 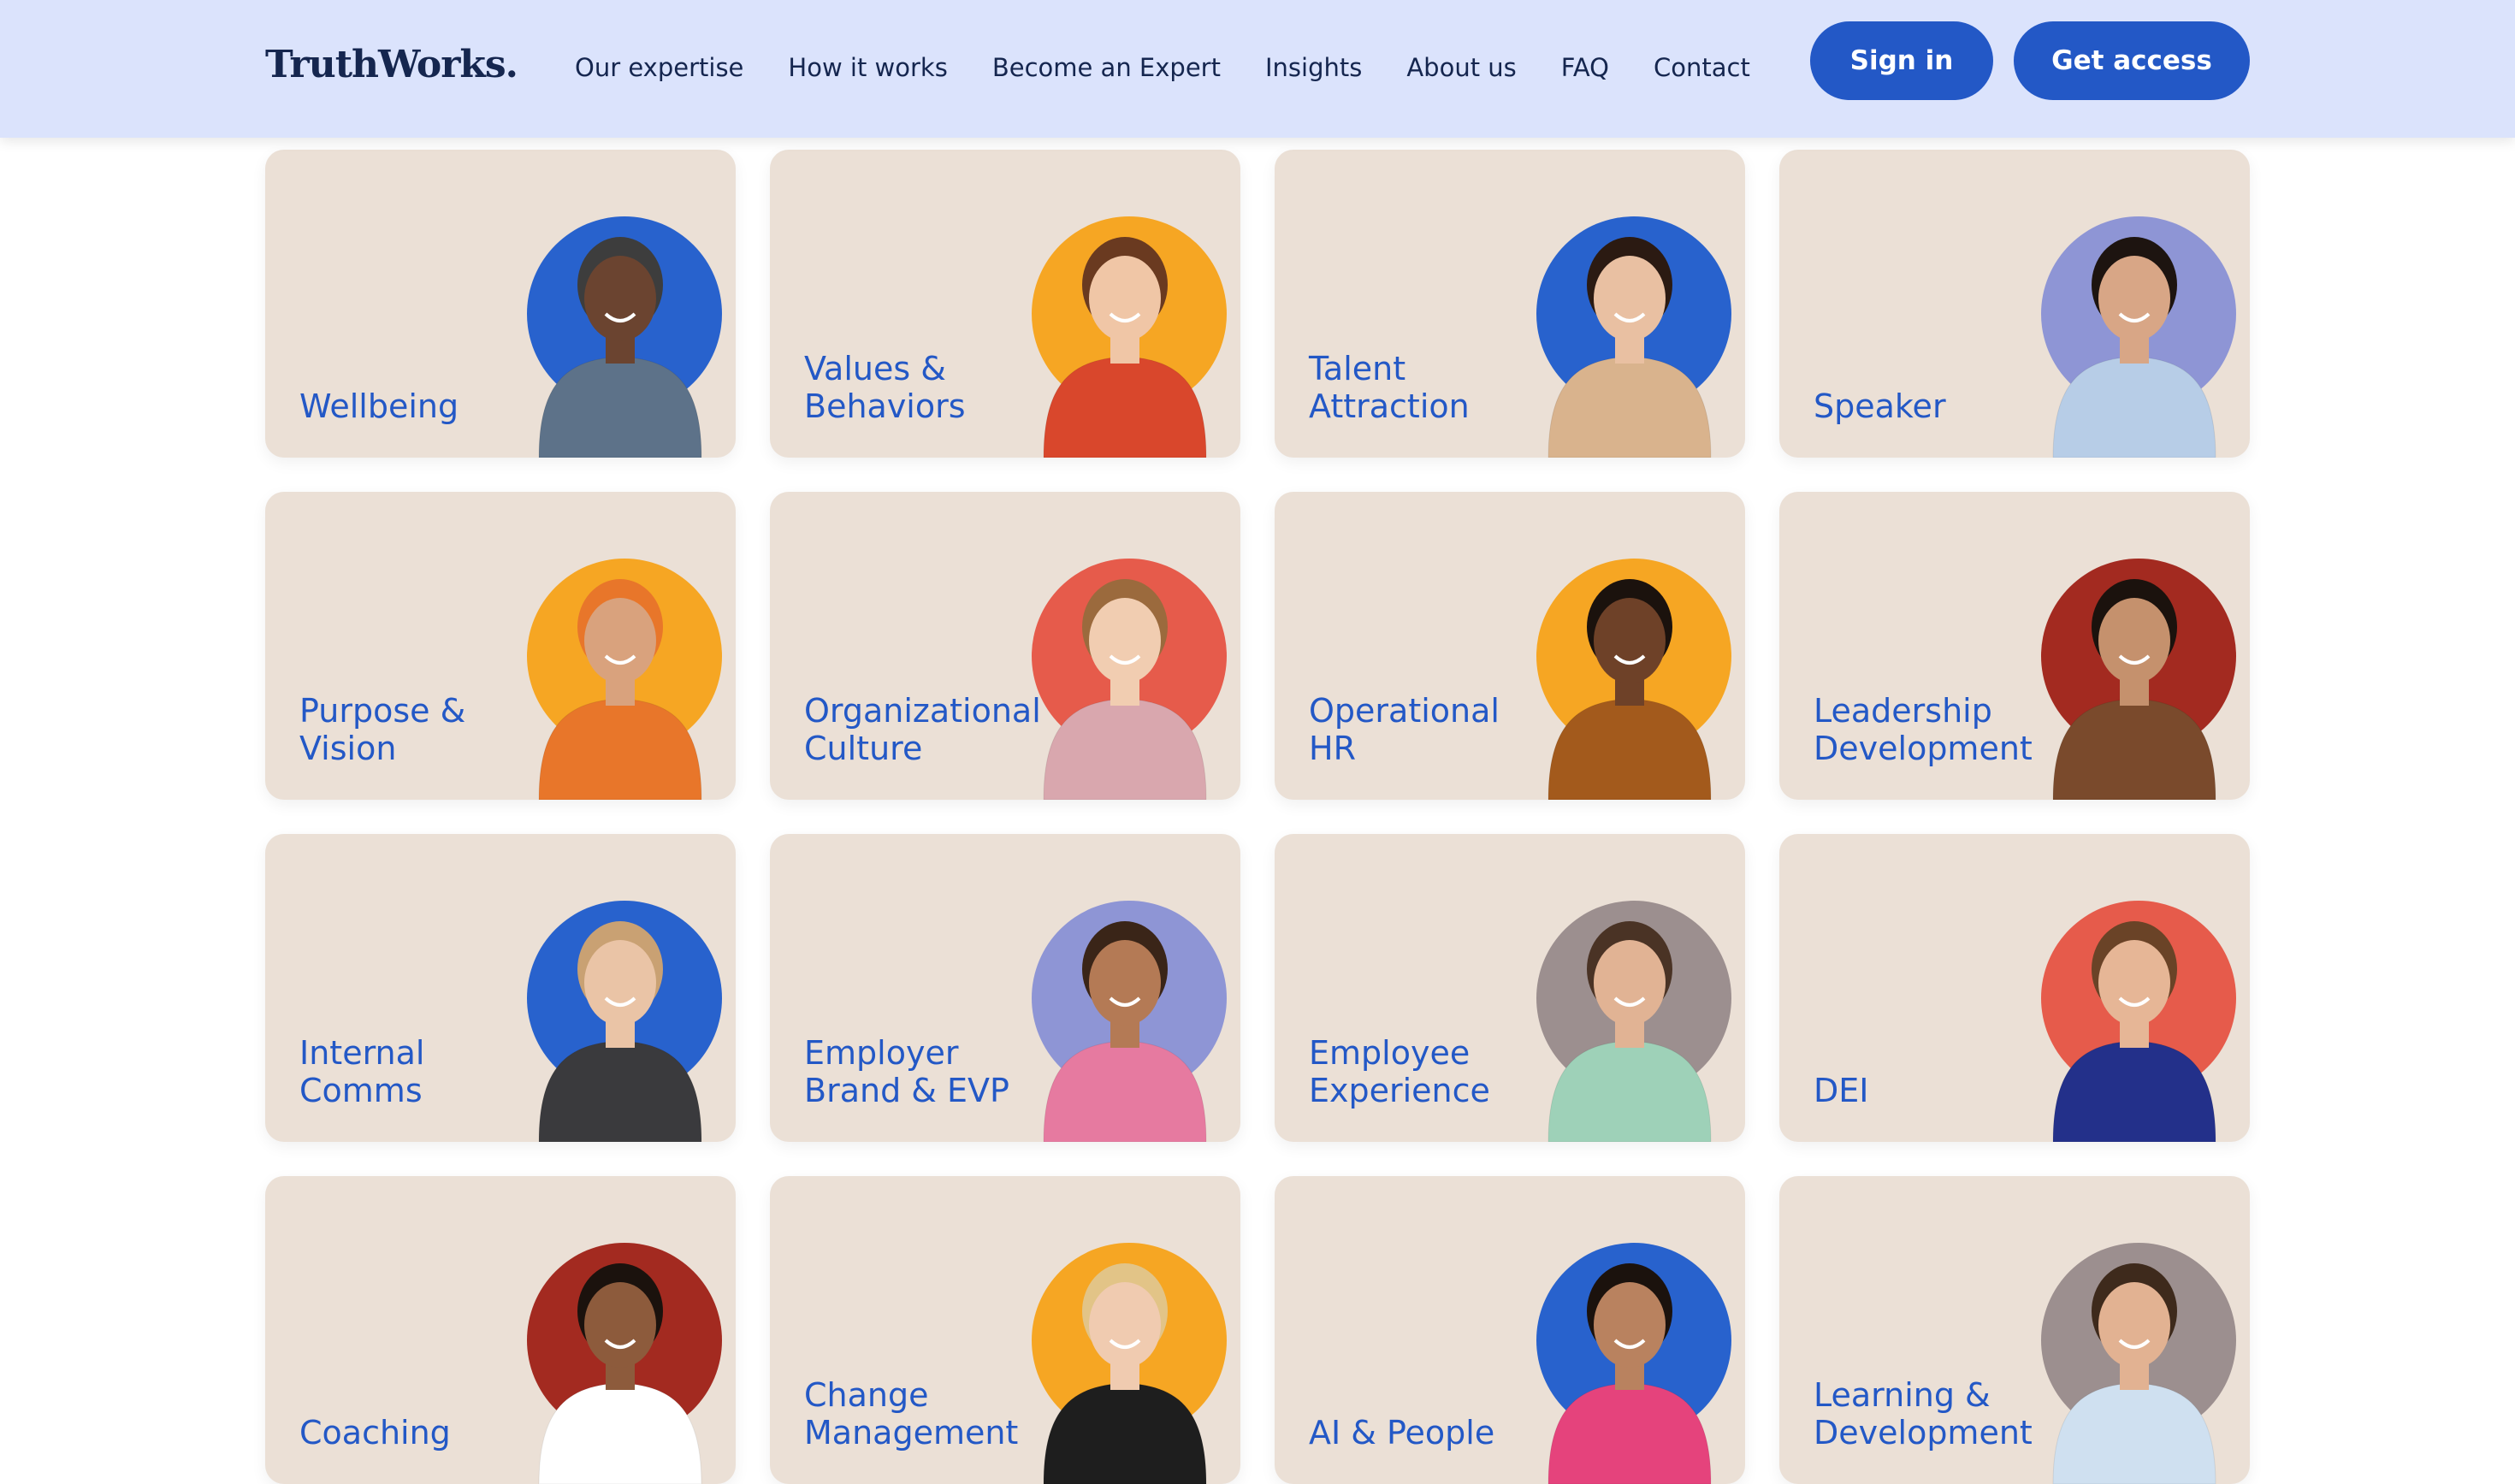 I want to click on card-label: Employer Brand & EVP, so click(x=907, y=1071).